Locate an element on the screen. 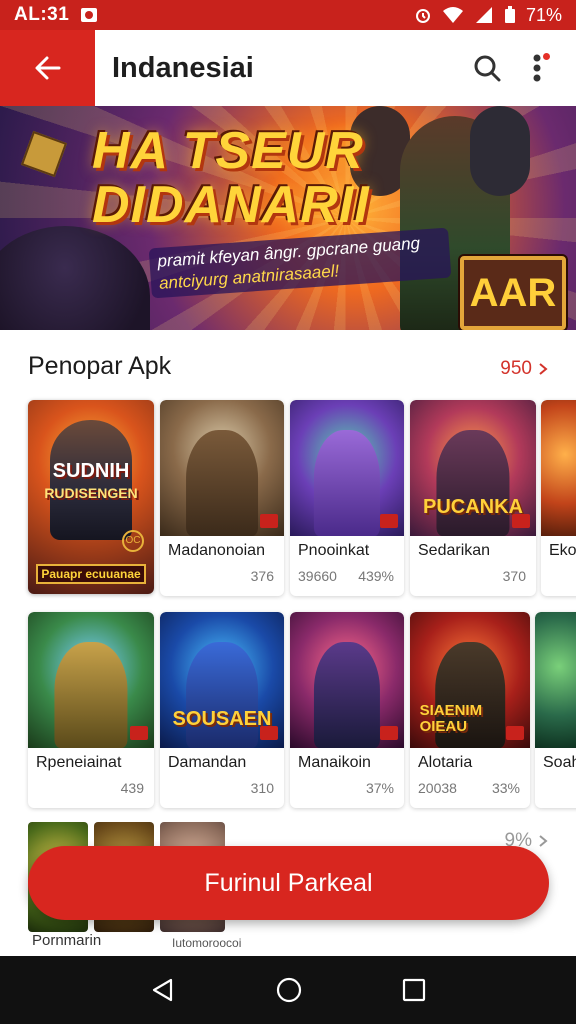 This screenshot has height=1024, width=576. arrow-left-icon is located at coordinates (47, 68).